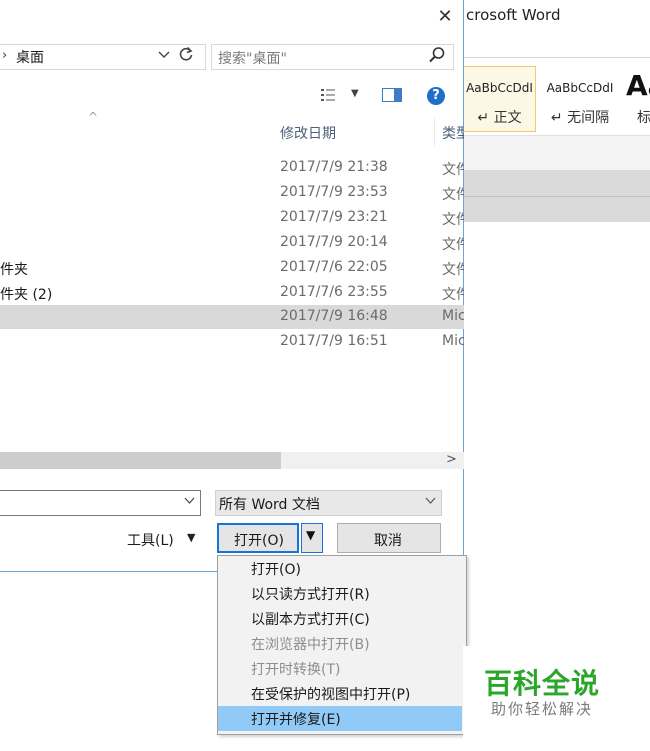 The image size is (650, 751). I want to click on file-date: 2017/7/6 23:55, so click(334, 292).